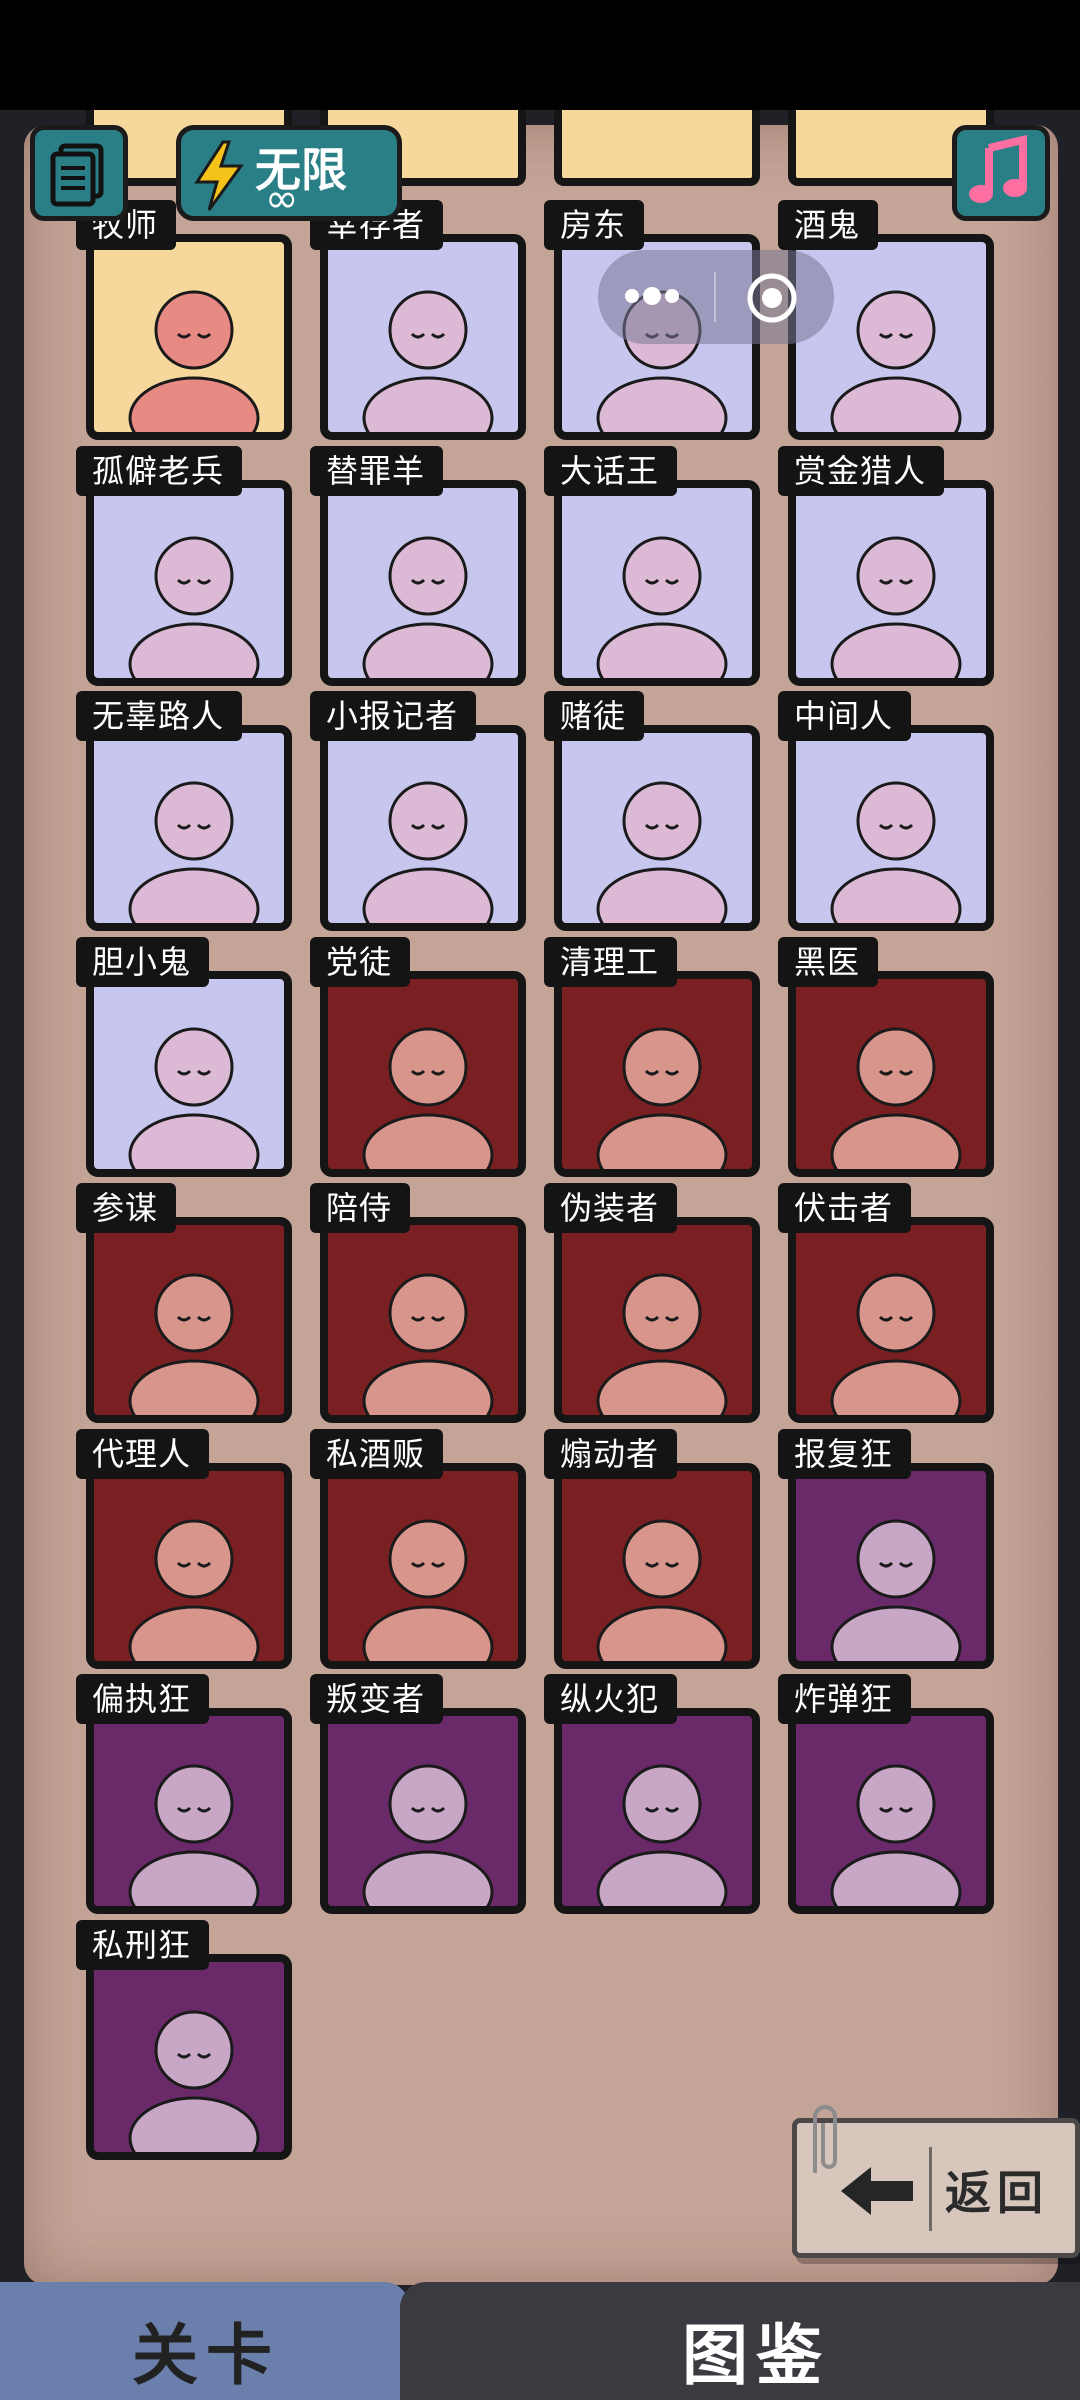 The height and width of the screenshot is (2400, 1080). I want to click on target-close-icon, so click(772, 298).